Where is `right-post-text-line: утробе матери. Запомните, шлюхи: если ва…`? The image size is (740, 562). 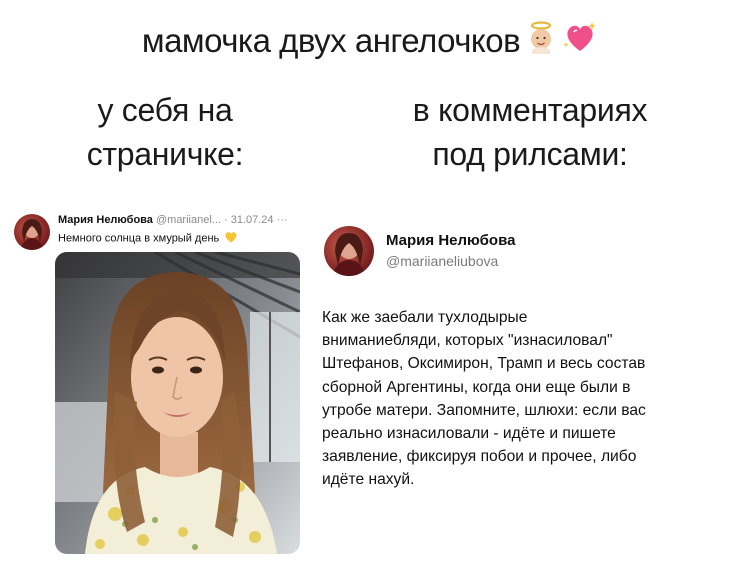 right-post-text-line: утробе матери. Запомните, шлюхи: если ва… is located at coordinates (484, 410).